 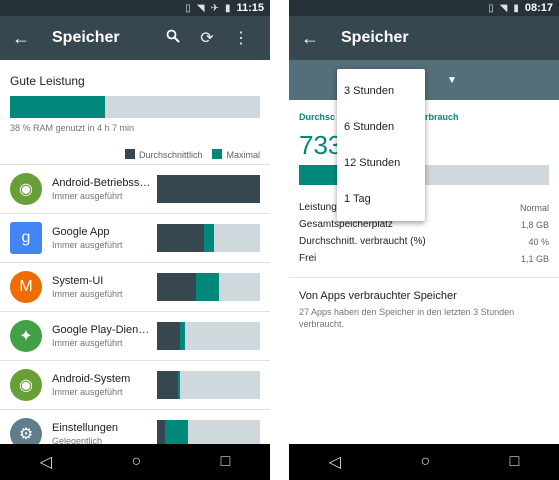 What do you see at coordinates (424, 8) in the screenshot?
I see `status-bar: ▯ ◥ ▮ 08:17` at bounding box center [424, 8].